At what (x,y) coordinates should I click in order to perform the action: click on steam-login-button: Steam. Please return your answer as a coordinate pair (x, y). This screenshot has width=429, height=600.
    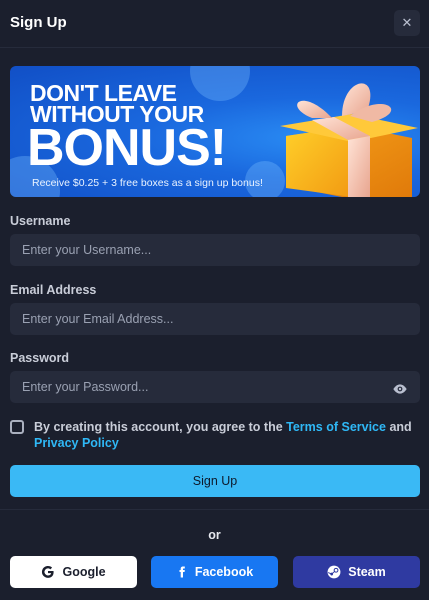
    Looking at the image, I should click on (356, 572).